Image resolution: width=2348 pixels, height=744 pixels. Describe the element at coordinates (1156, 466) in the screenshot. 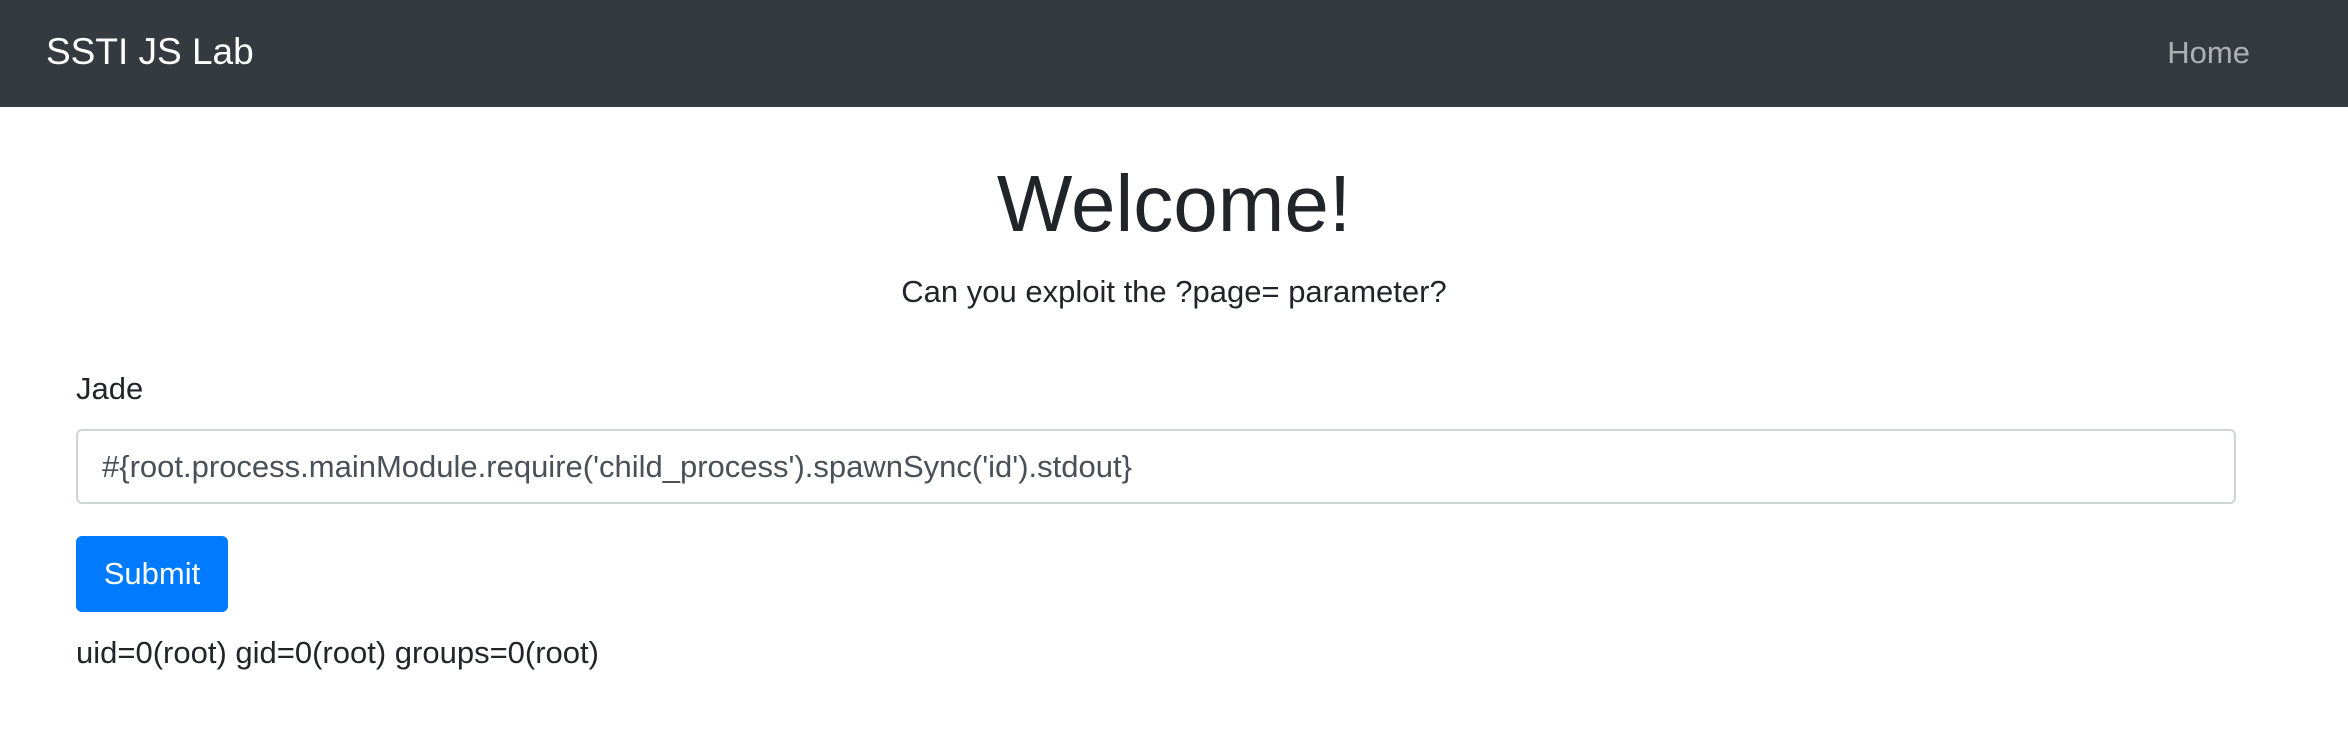

I see `template-input` at that location.